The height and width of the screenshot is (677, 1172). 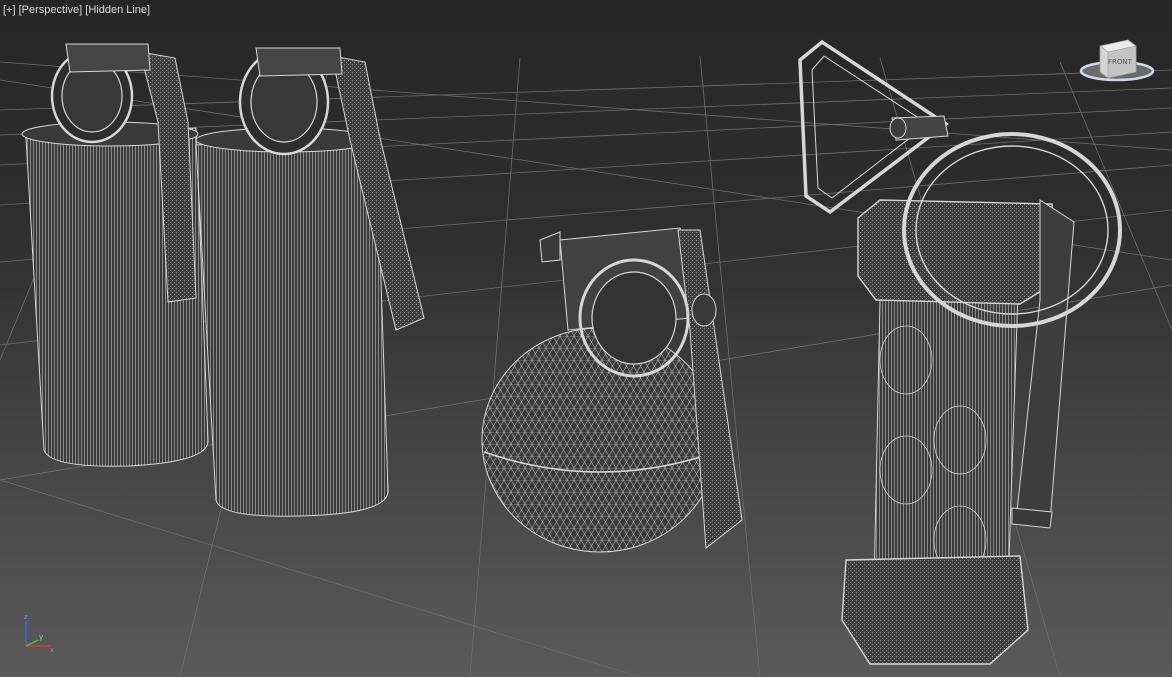 I want to click on viewport-label: [+] [Perspective] [Hidden Line], so click(x=76, y=10).